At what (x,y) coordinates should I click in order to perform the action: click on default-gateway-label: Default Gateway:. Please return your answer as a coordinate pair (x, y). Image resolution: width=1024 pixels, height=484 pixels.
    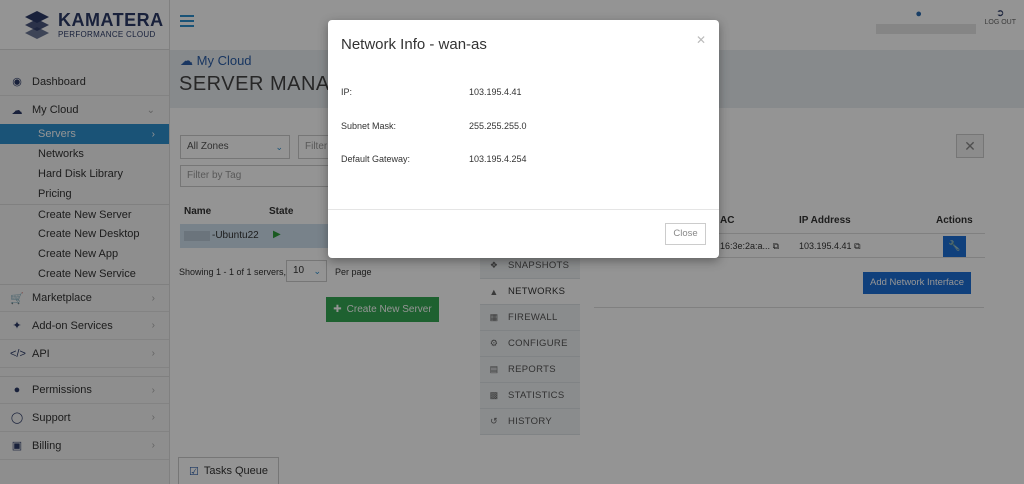
    Looking at the image, I should click on (376, 159).